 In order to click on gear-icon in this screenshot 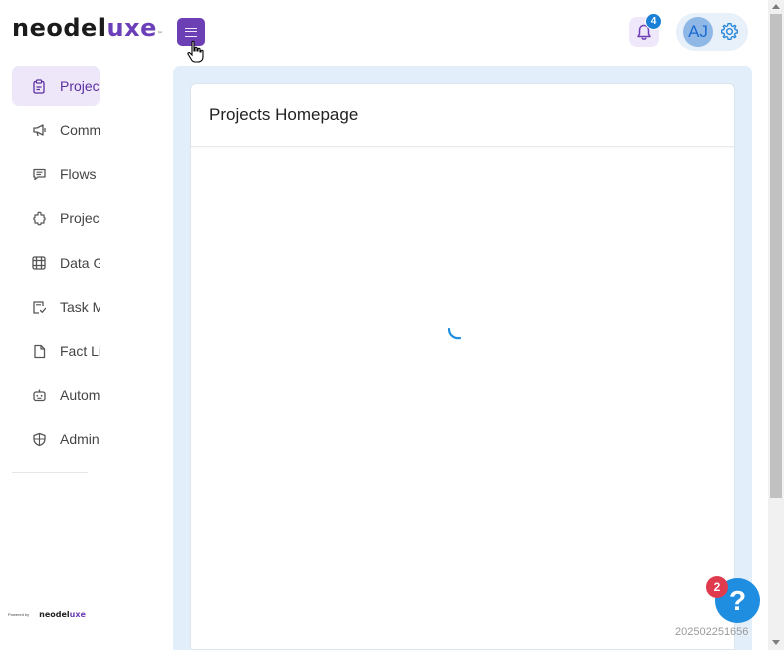, I will do `click(729, 31)`.